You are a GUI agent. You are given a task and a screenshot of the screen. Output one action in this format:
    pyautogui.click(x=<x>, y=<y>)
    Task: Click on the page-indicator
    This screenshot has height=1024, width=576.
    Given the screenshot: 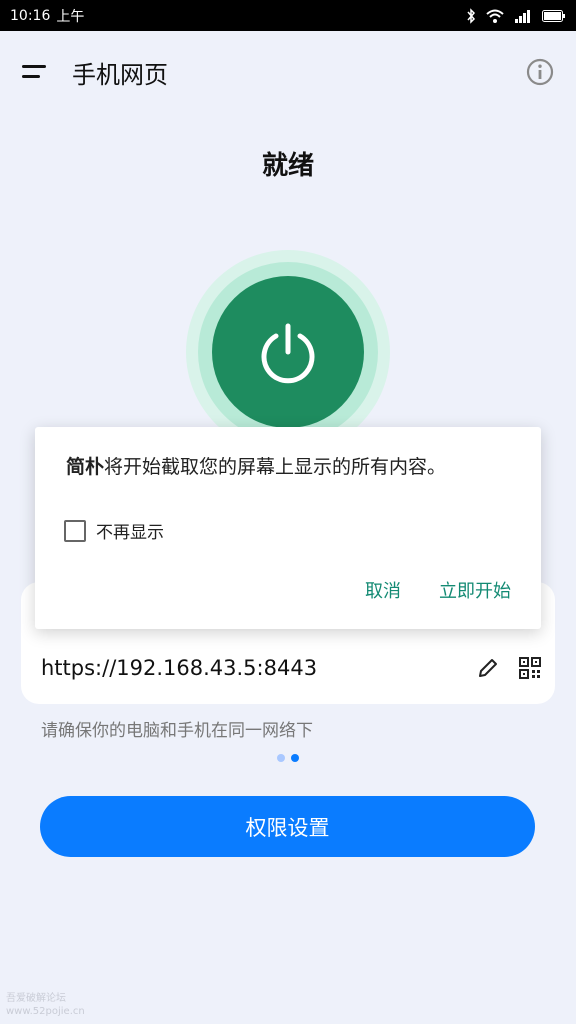 What is the action you would take?
    pyautogui.click(x=288, y=758)
    